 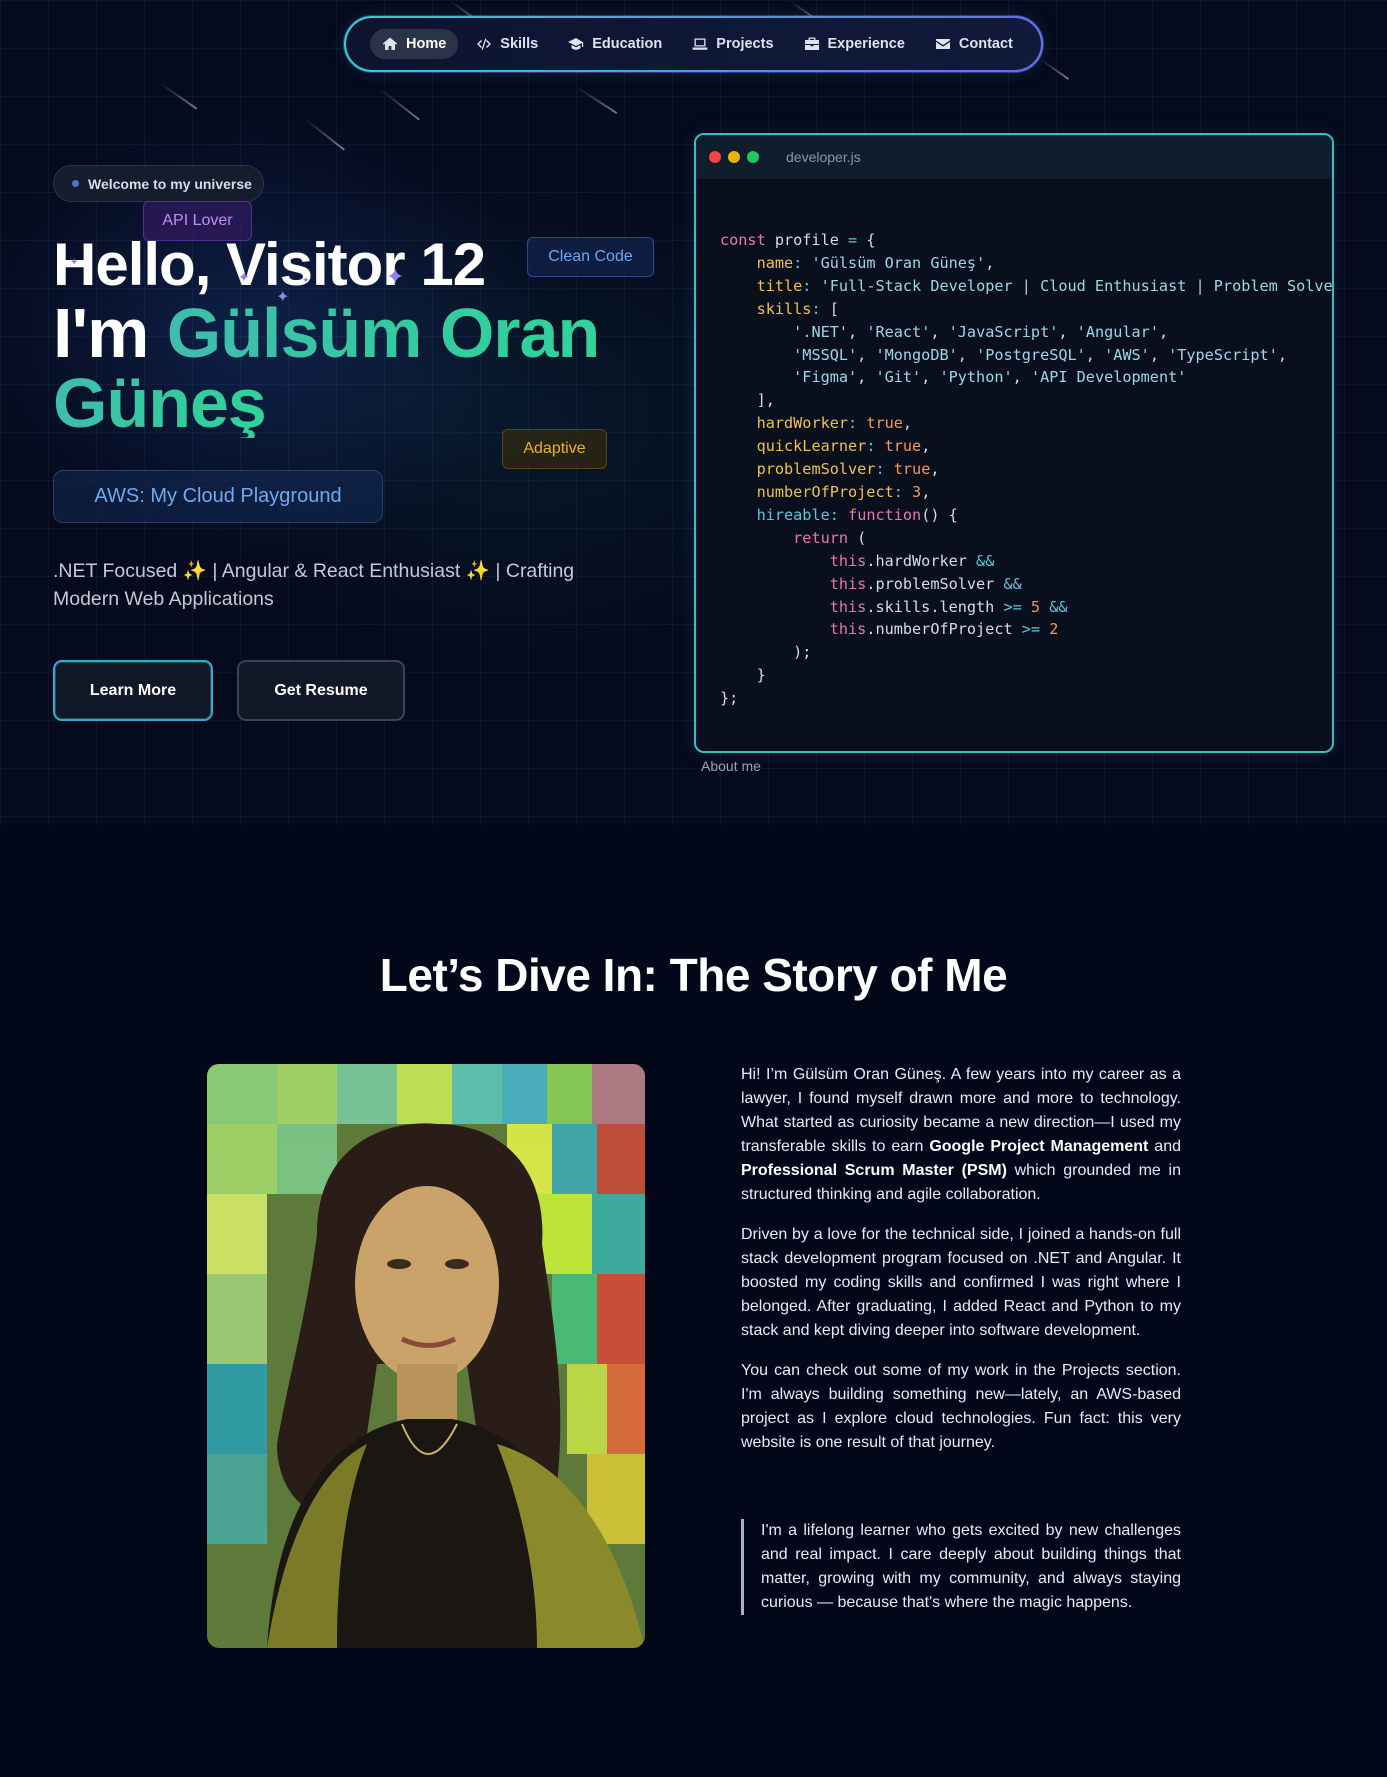 What do you see at coordinates (898, 331) in the screenshot?
I see `skill-item: 'React'` at bounding box center [898, 331].